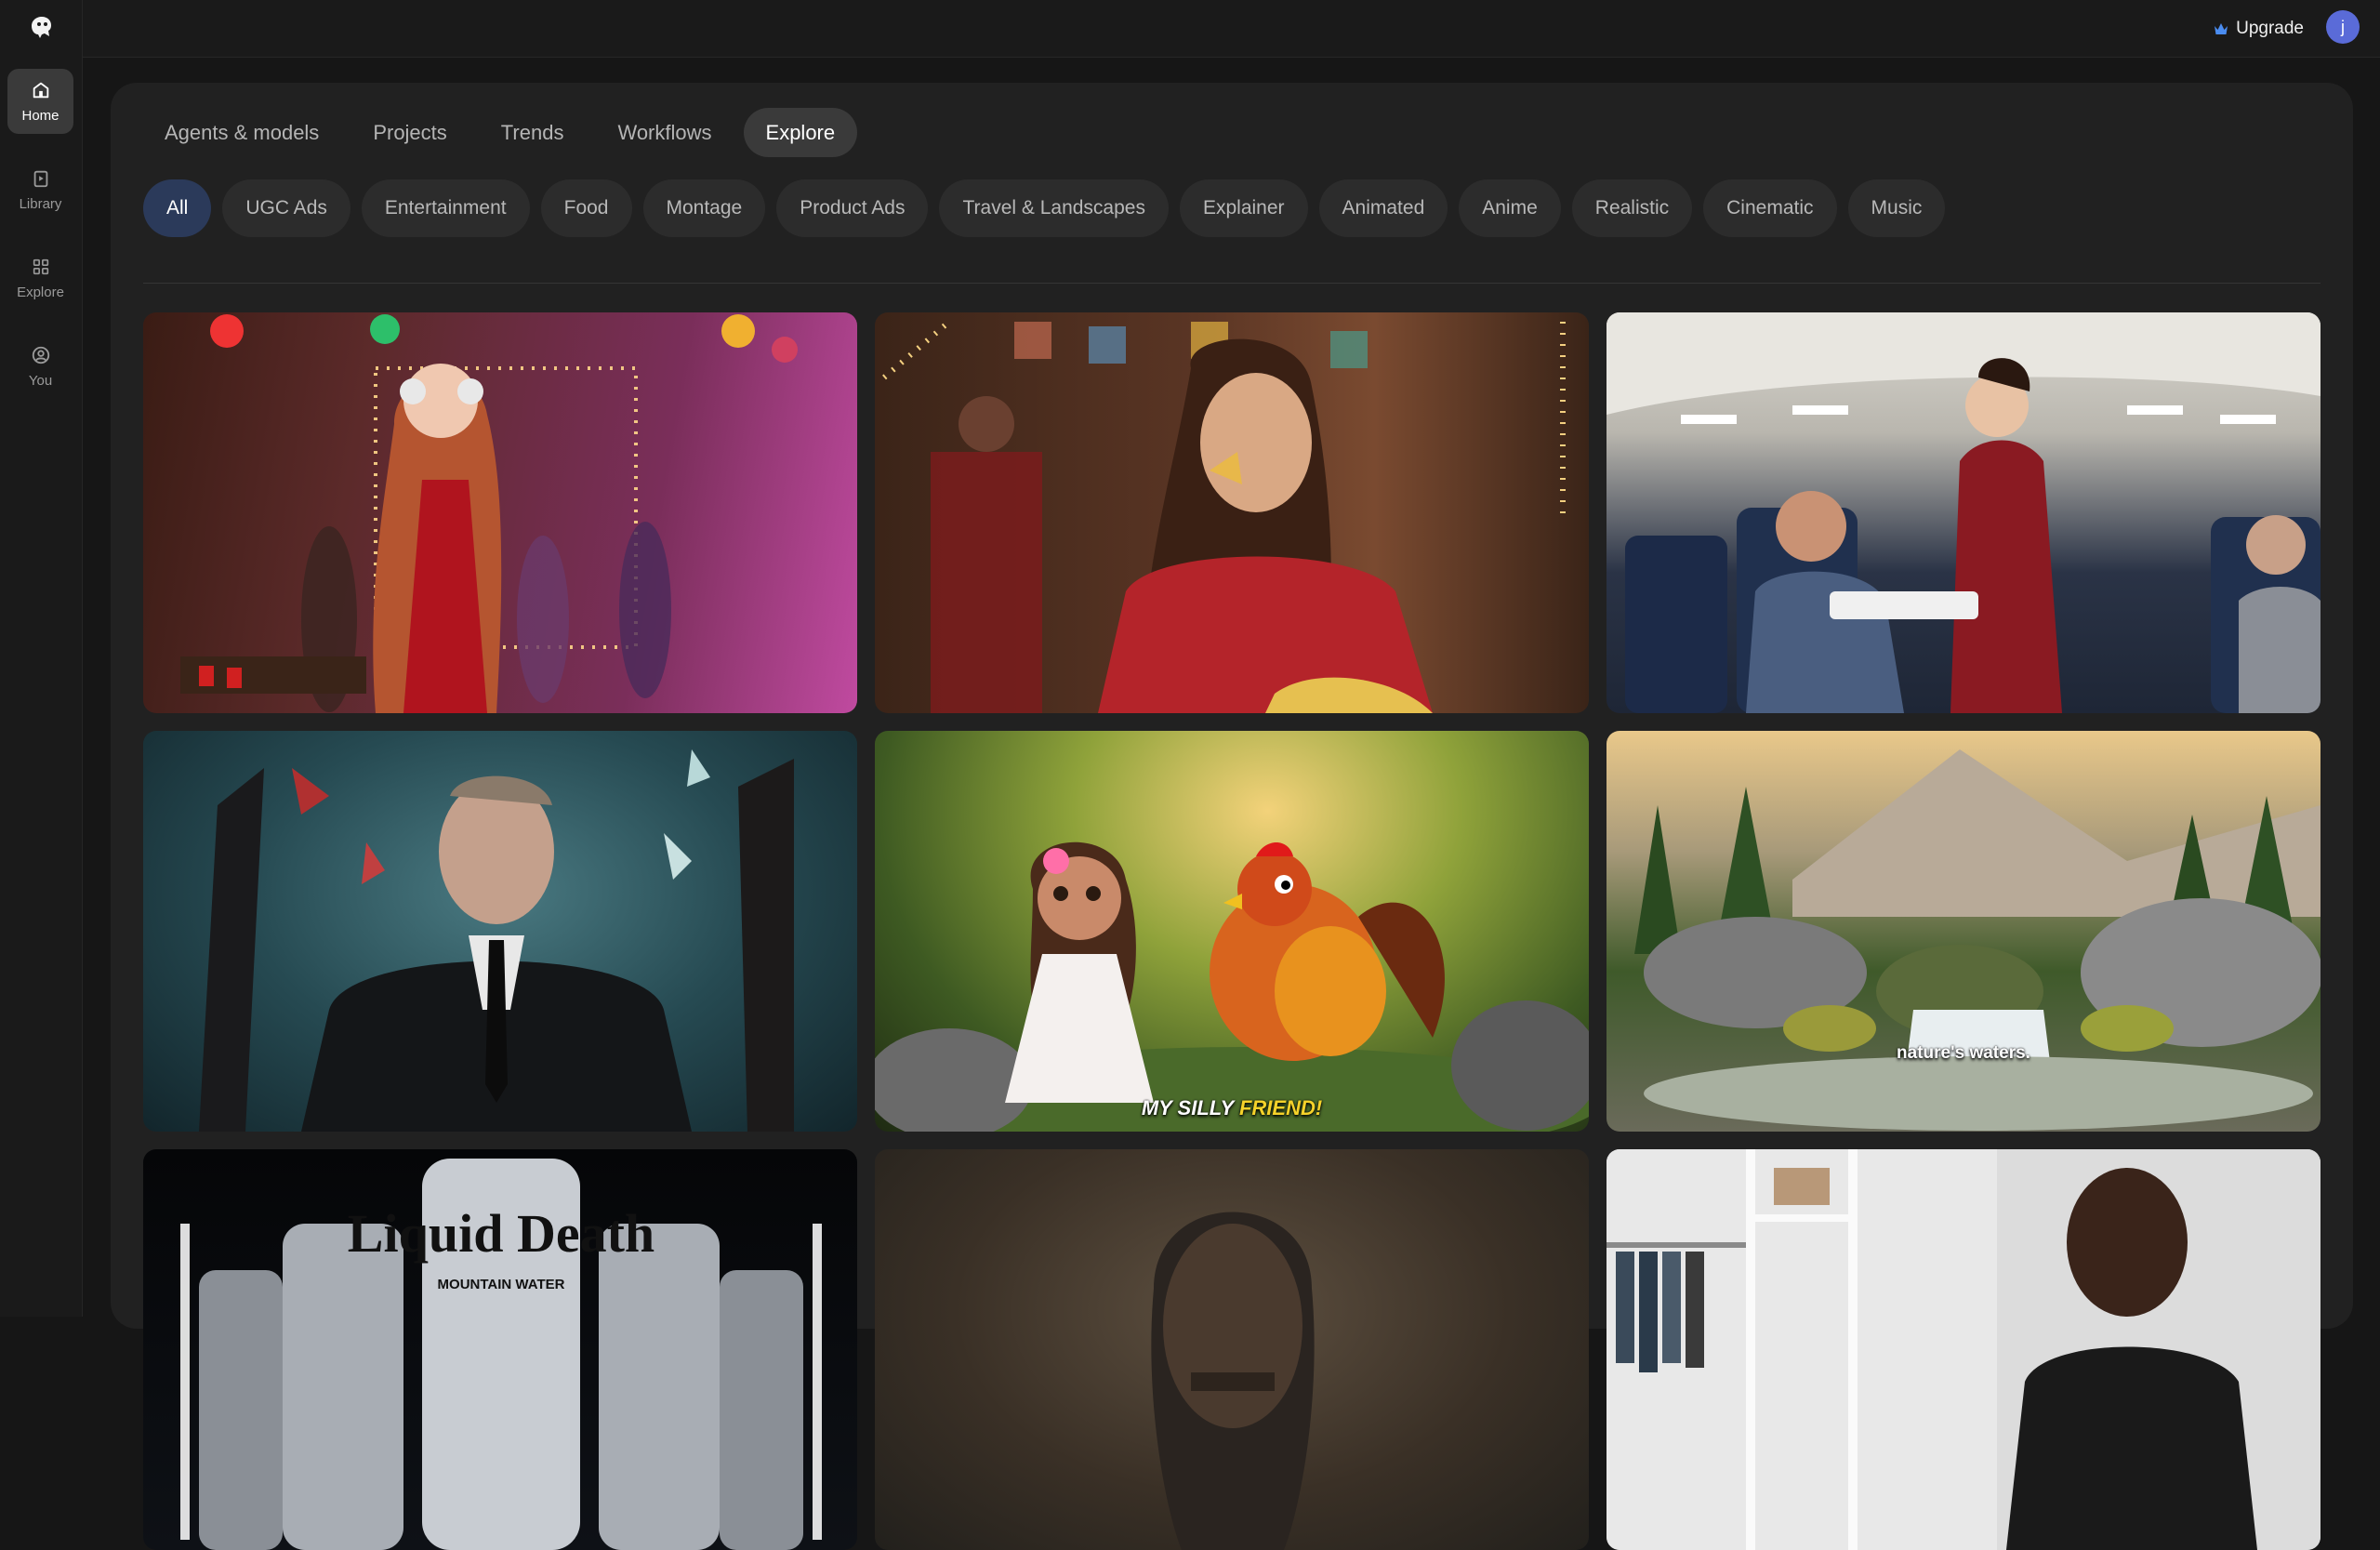 The width and height of the screenshot is (2380, 1550). Describe the element at coordinates (1770, 208) in the screenshot. I see `filter-chip-cinematic: Cinematic` at that location.